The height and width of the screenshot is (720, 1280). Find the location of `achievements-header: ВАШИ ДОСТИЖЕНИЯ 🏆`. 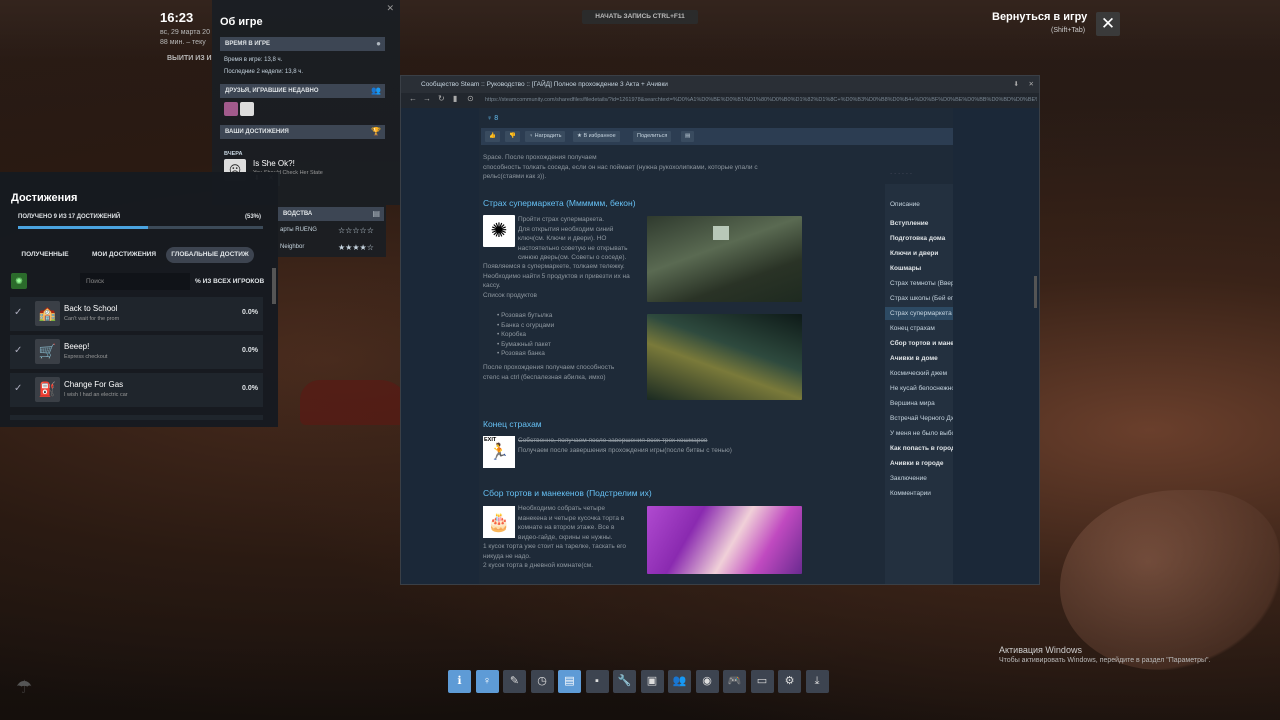

achievements-header: ВАШИ ДОСТИЖЕНИЯ 🏆 is located at coordinates (302, 132).